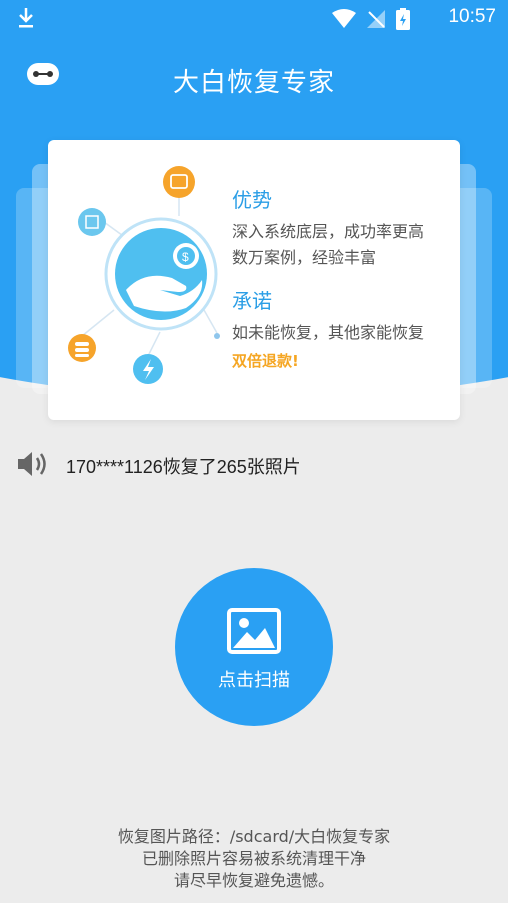 The image size is (508, 903). I want to click on recovery-notice: 170****1126恢复了265张照片, so click(158, 466).